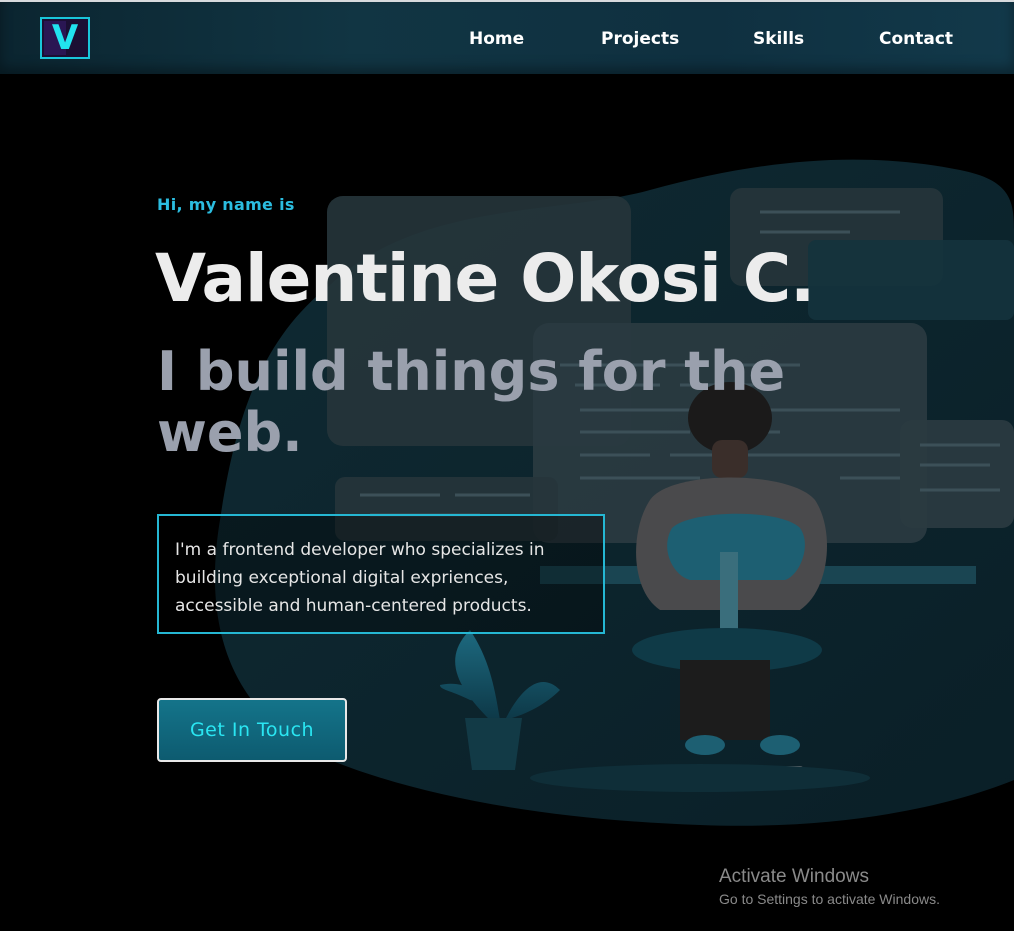 Image resolution: width=1014 pixels, height=931 pixels. Describe the element at coordinates (780, 745) in the screenshot. I see `shoe-right` at that location.